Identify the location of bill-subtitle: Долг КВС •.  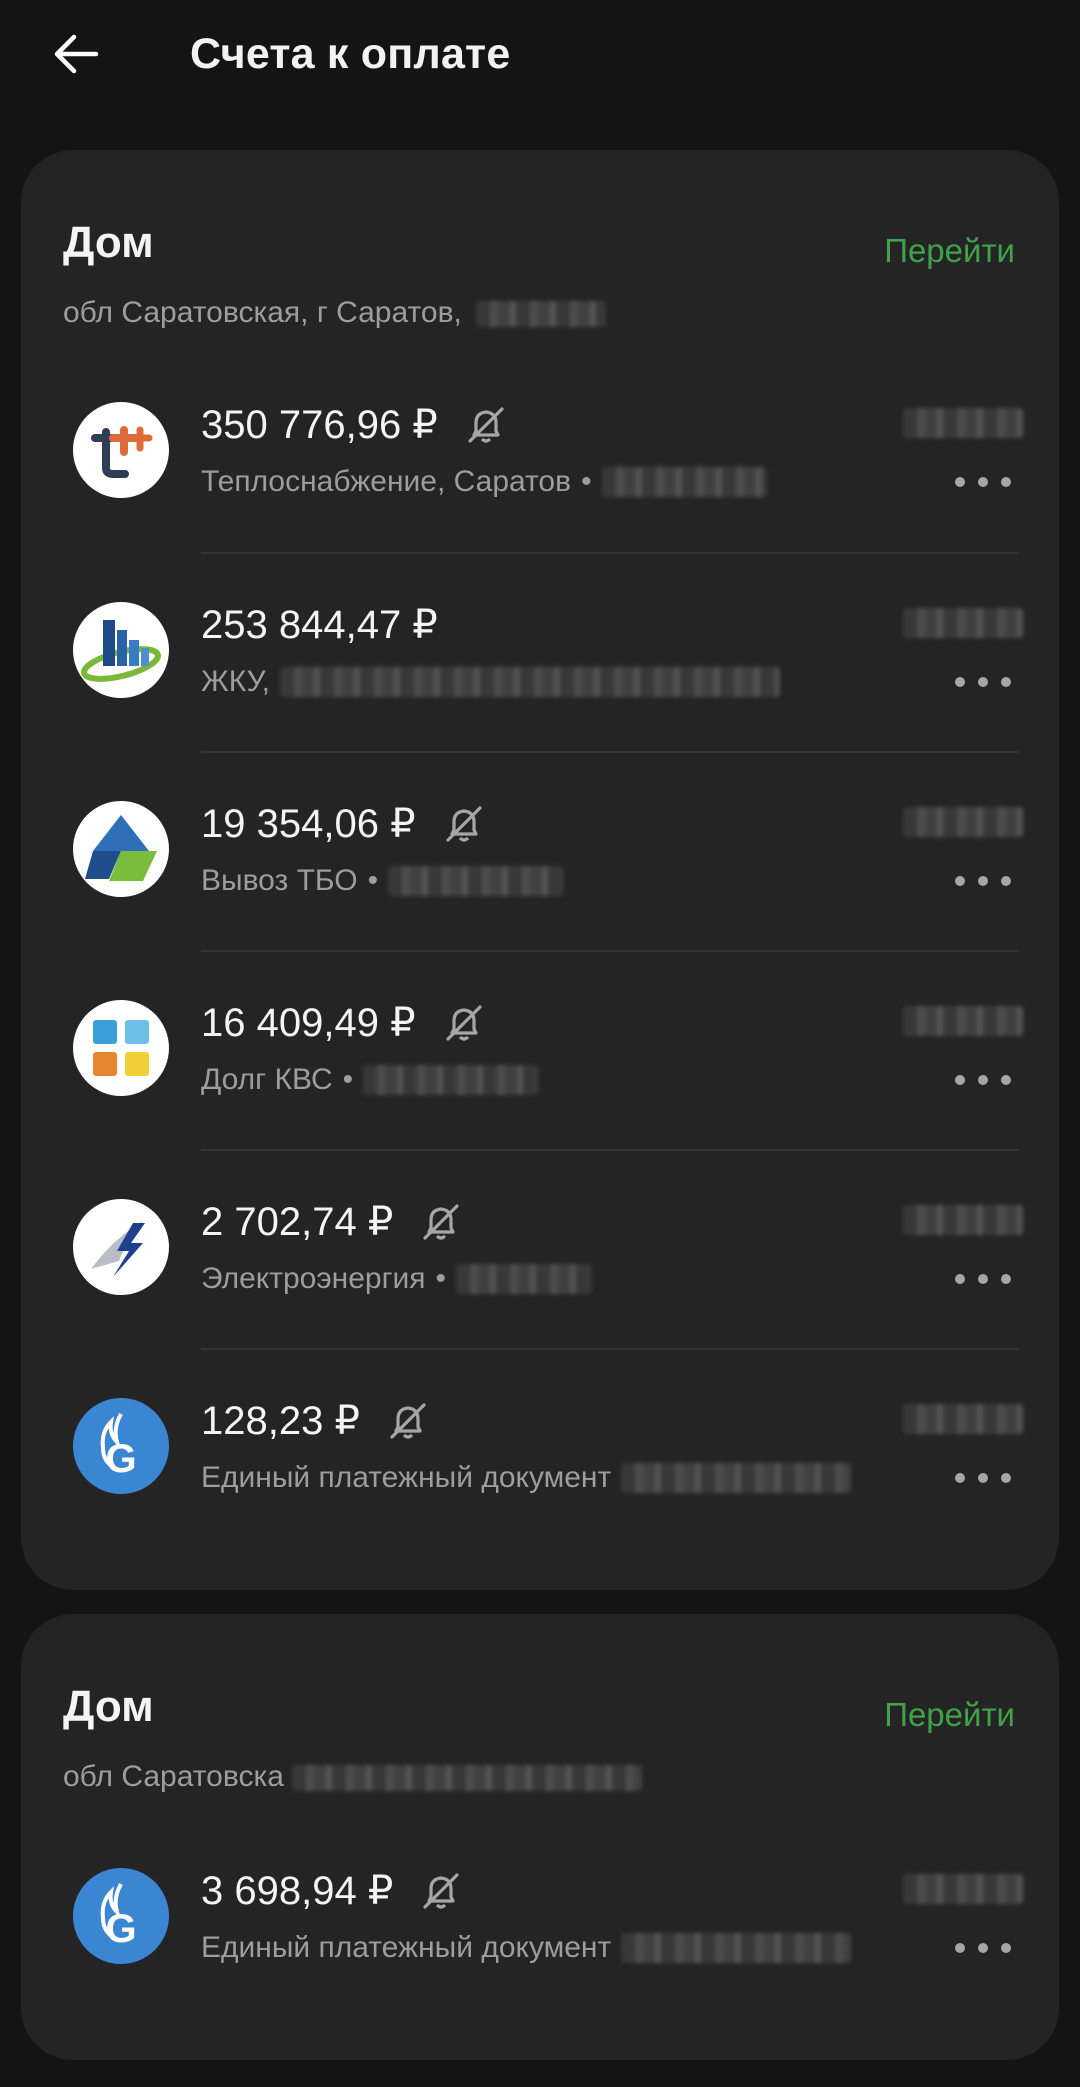
(370, 1080).